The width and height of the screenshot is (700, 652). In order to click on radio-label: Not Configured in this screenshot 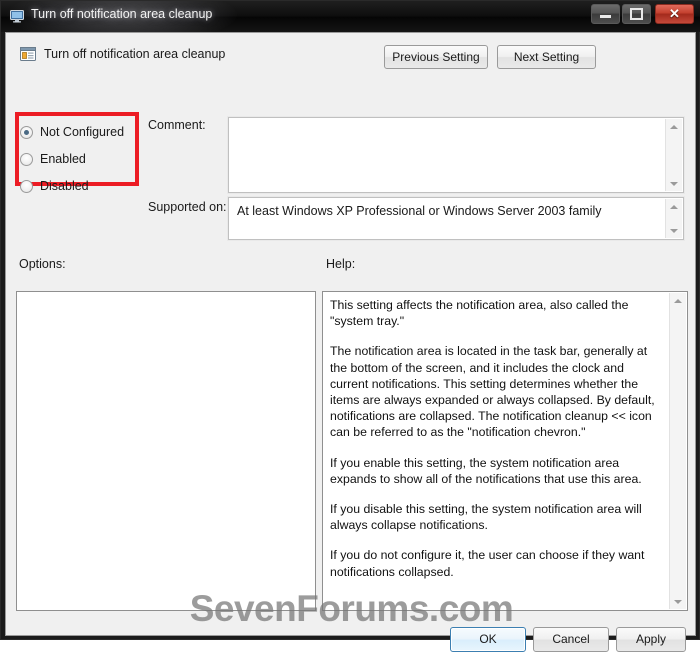, I will do `click(82, 132)`.